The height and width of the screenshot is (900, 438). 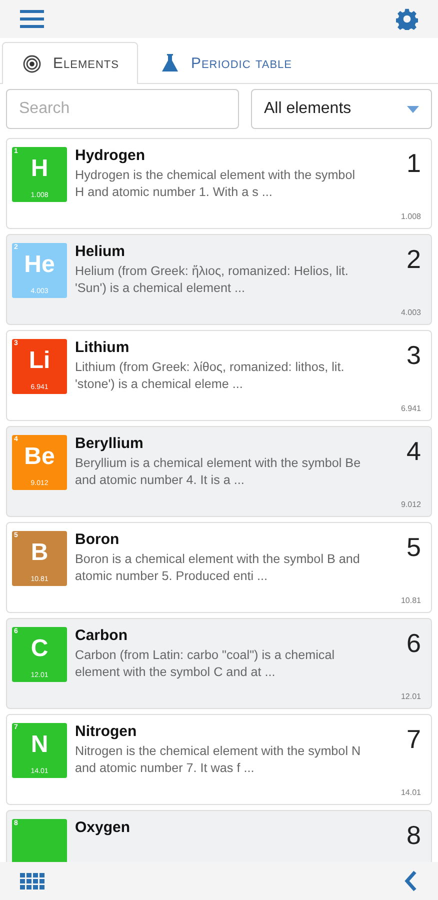 I want to click on grid-icon, so click(x=32, y=881).